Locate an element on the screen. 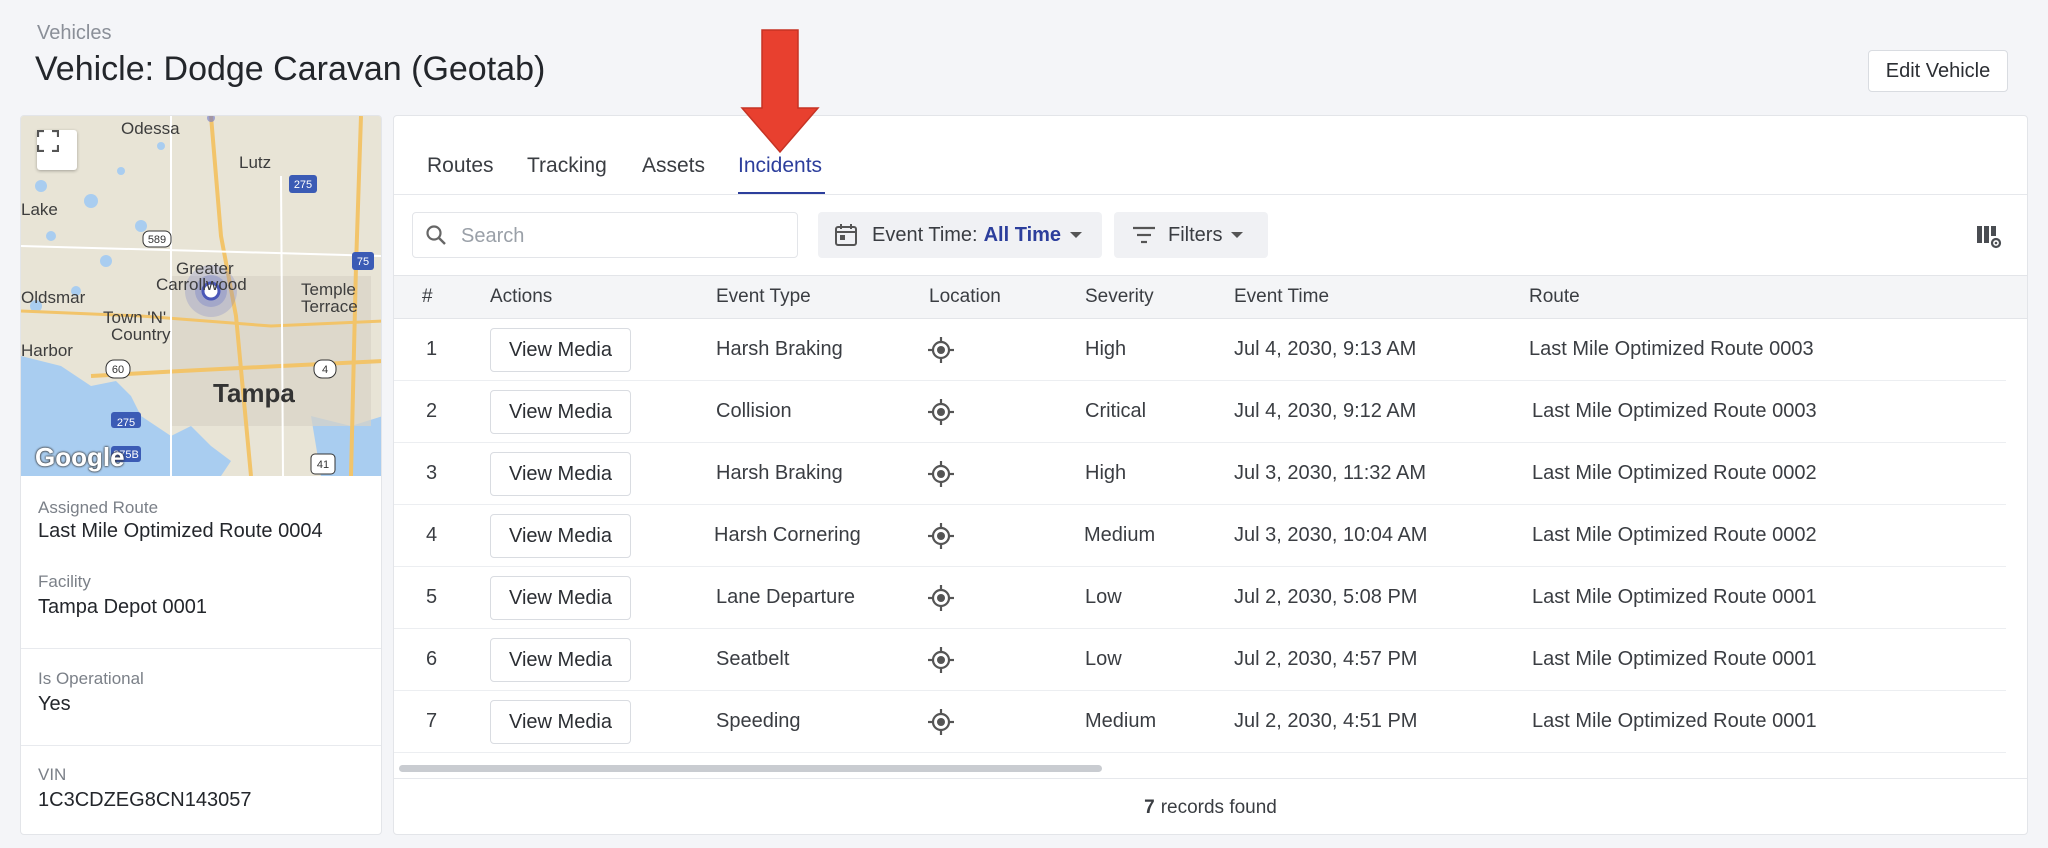  column-header-event-type: Event Type is located at coordinates (763, 297).